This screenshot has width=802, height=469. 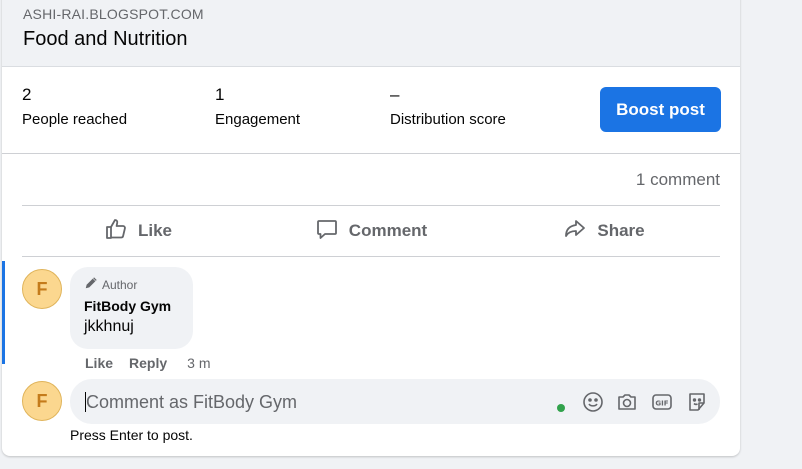 I want to click on stat-label: Engagement, so click(x=258, y=119).